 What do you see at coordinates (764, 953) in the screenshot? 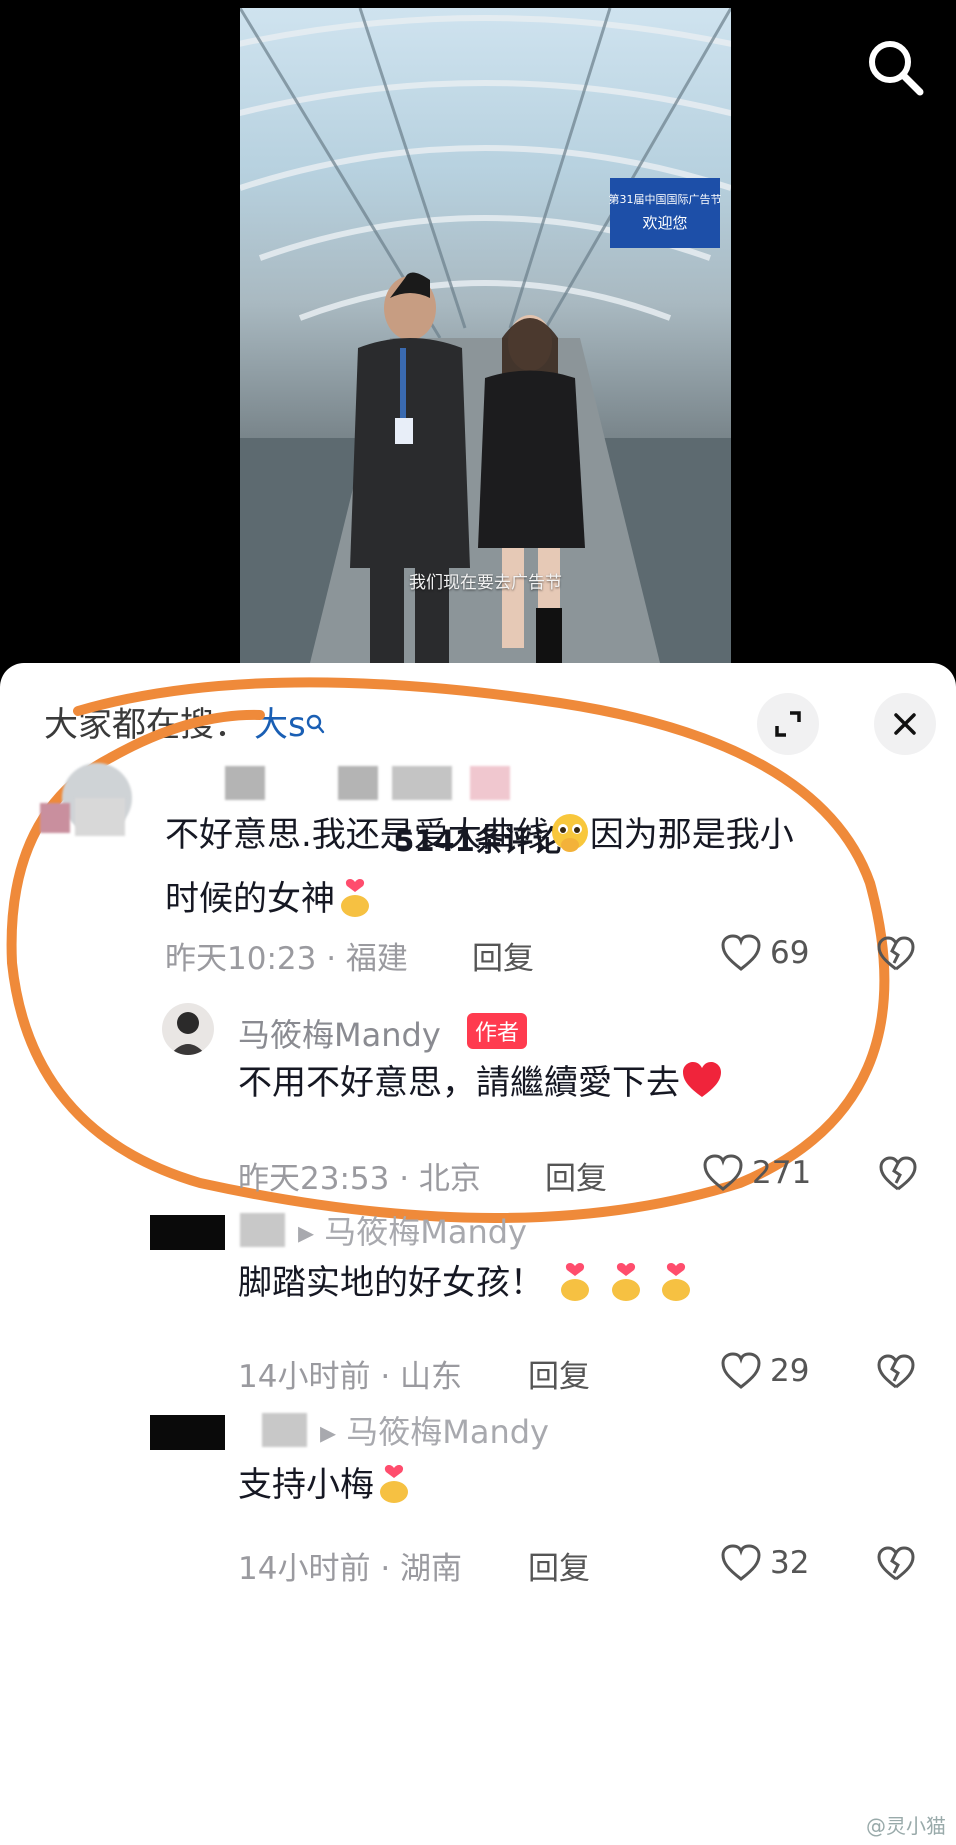
I see `like-button: 69` at bounding box center [764, 953].